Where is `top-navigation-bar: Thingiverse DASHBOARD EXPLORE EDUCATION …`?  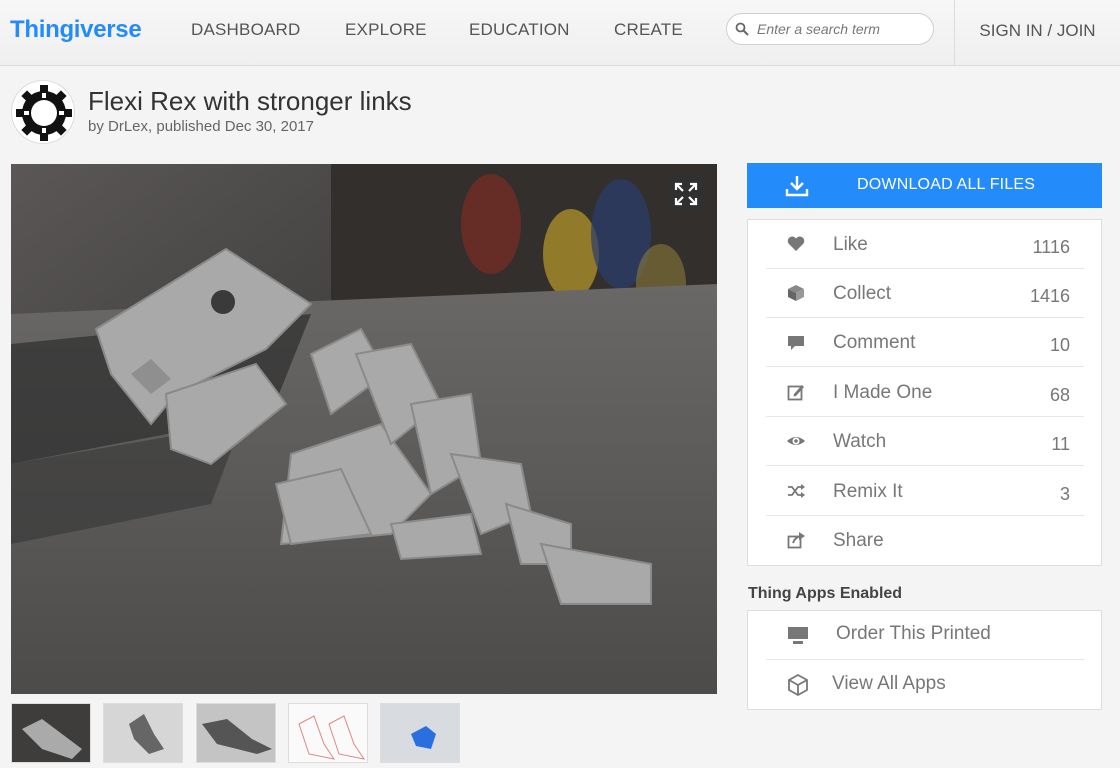 top-navigation-bar: Thingiverse DASHBOARD EXPLORE EDUCATION … is located at coordinates (560, 33).